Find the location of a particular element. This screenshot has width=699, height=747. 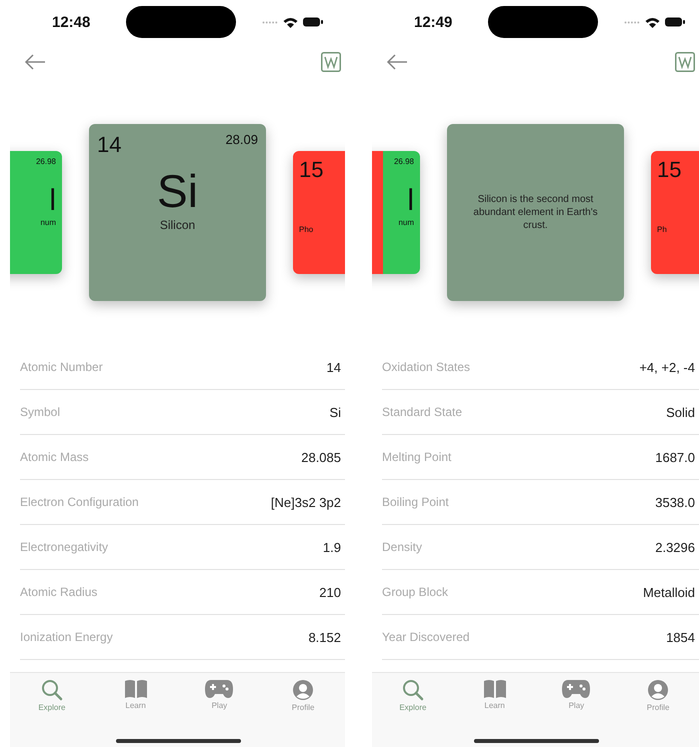

property-label: Ionization Energy is located at coordinates (66, 637).